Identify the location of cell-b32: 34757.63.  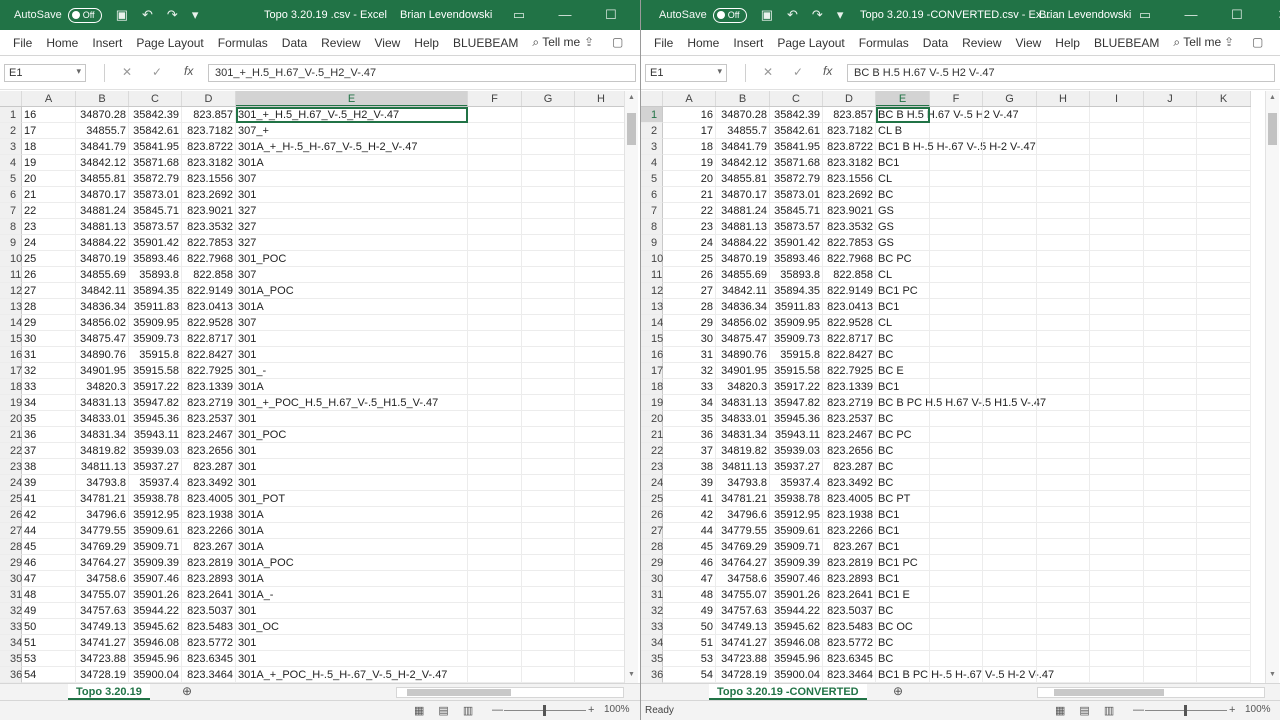
(743, 611).